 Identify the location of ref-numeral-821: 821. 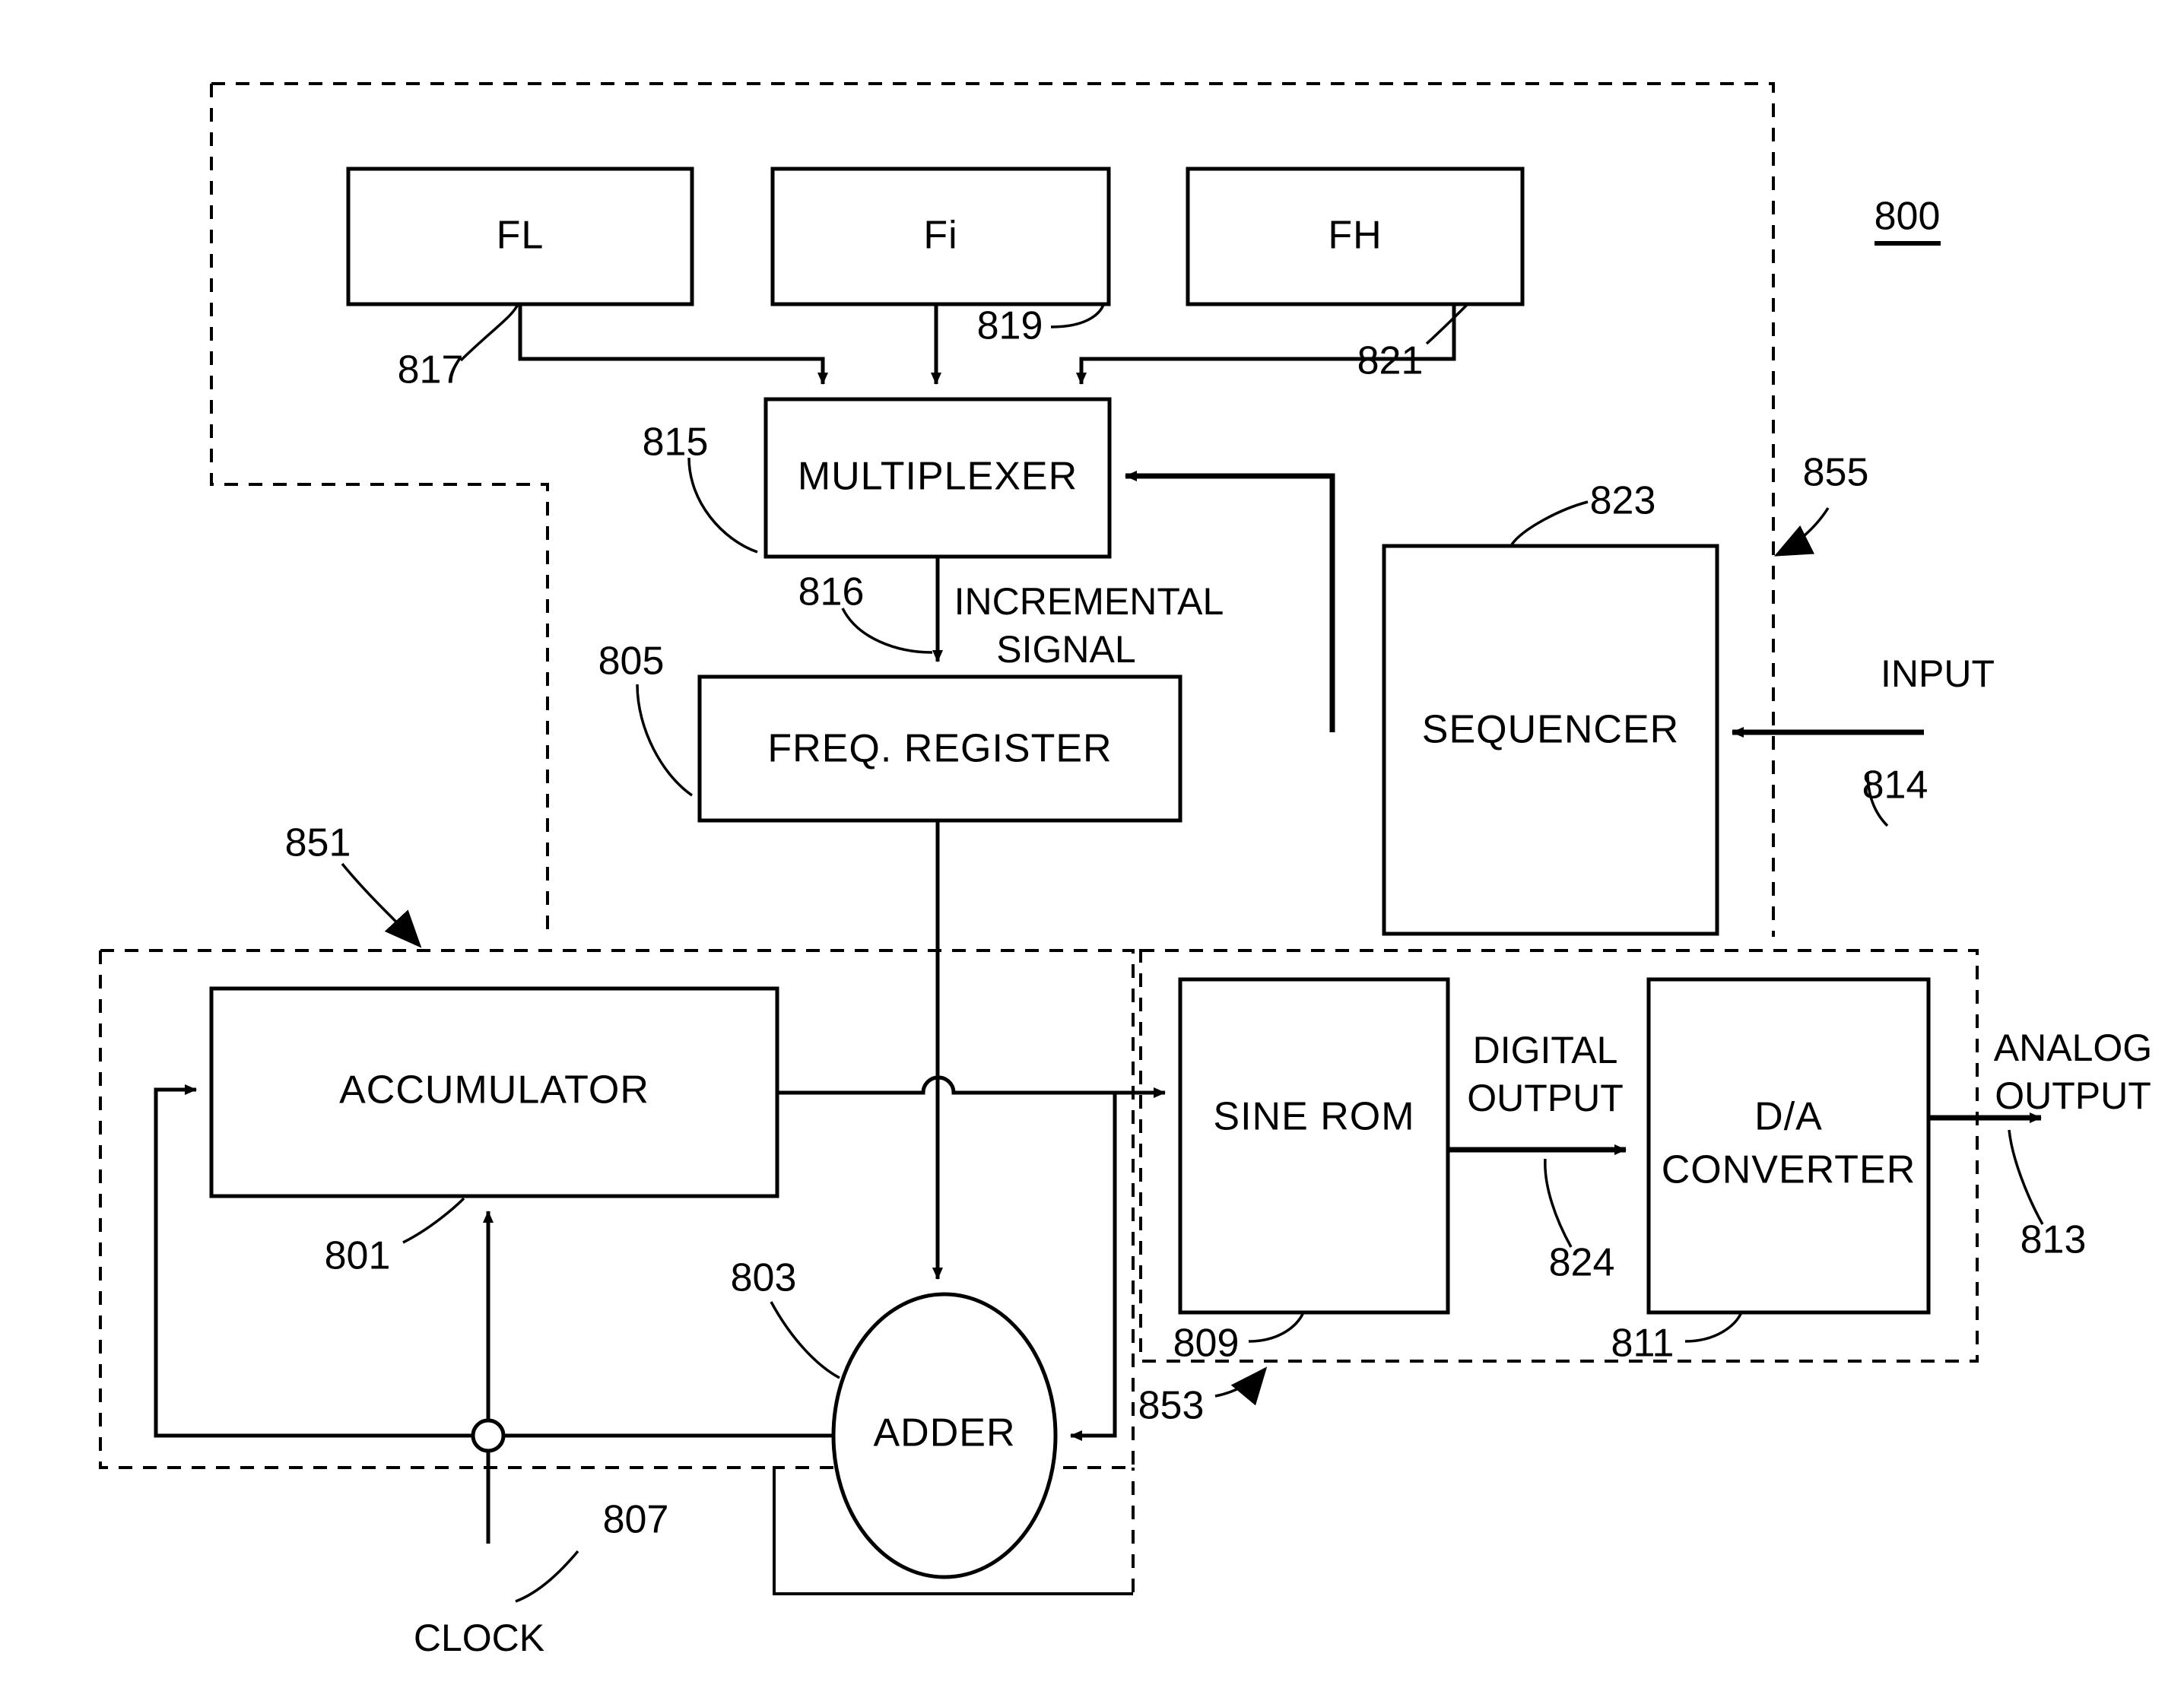
(1390, 361).